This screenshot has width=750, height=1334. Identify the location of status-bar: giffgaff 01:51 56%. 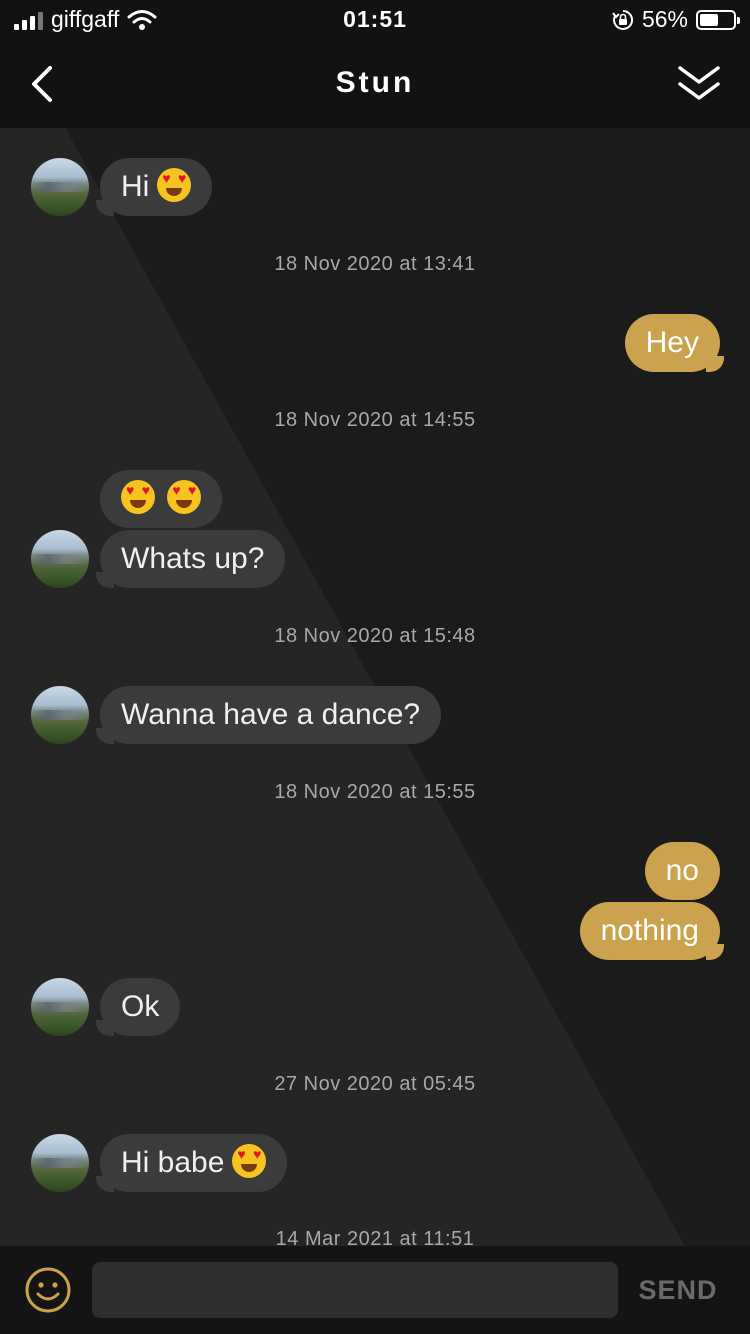
(375, 20).